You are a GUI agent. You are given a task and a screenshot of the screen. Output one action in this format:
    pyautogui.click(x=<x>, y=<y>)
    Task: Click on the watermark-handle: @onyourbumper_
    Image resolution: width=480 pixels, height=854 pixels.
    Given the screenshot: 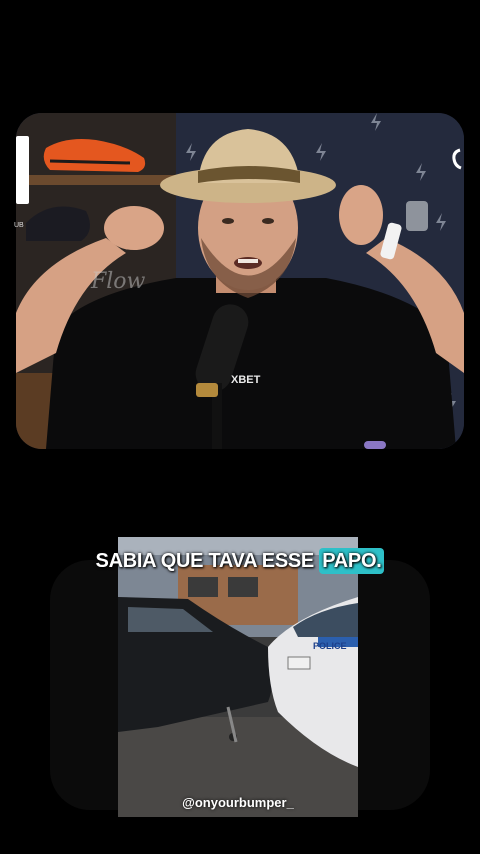 What is the action you would take?
    pyautogui.click(x=238, y=802)
    